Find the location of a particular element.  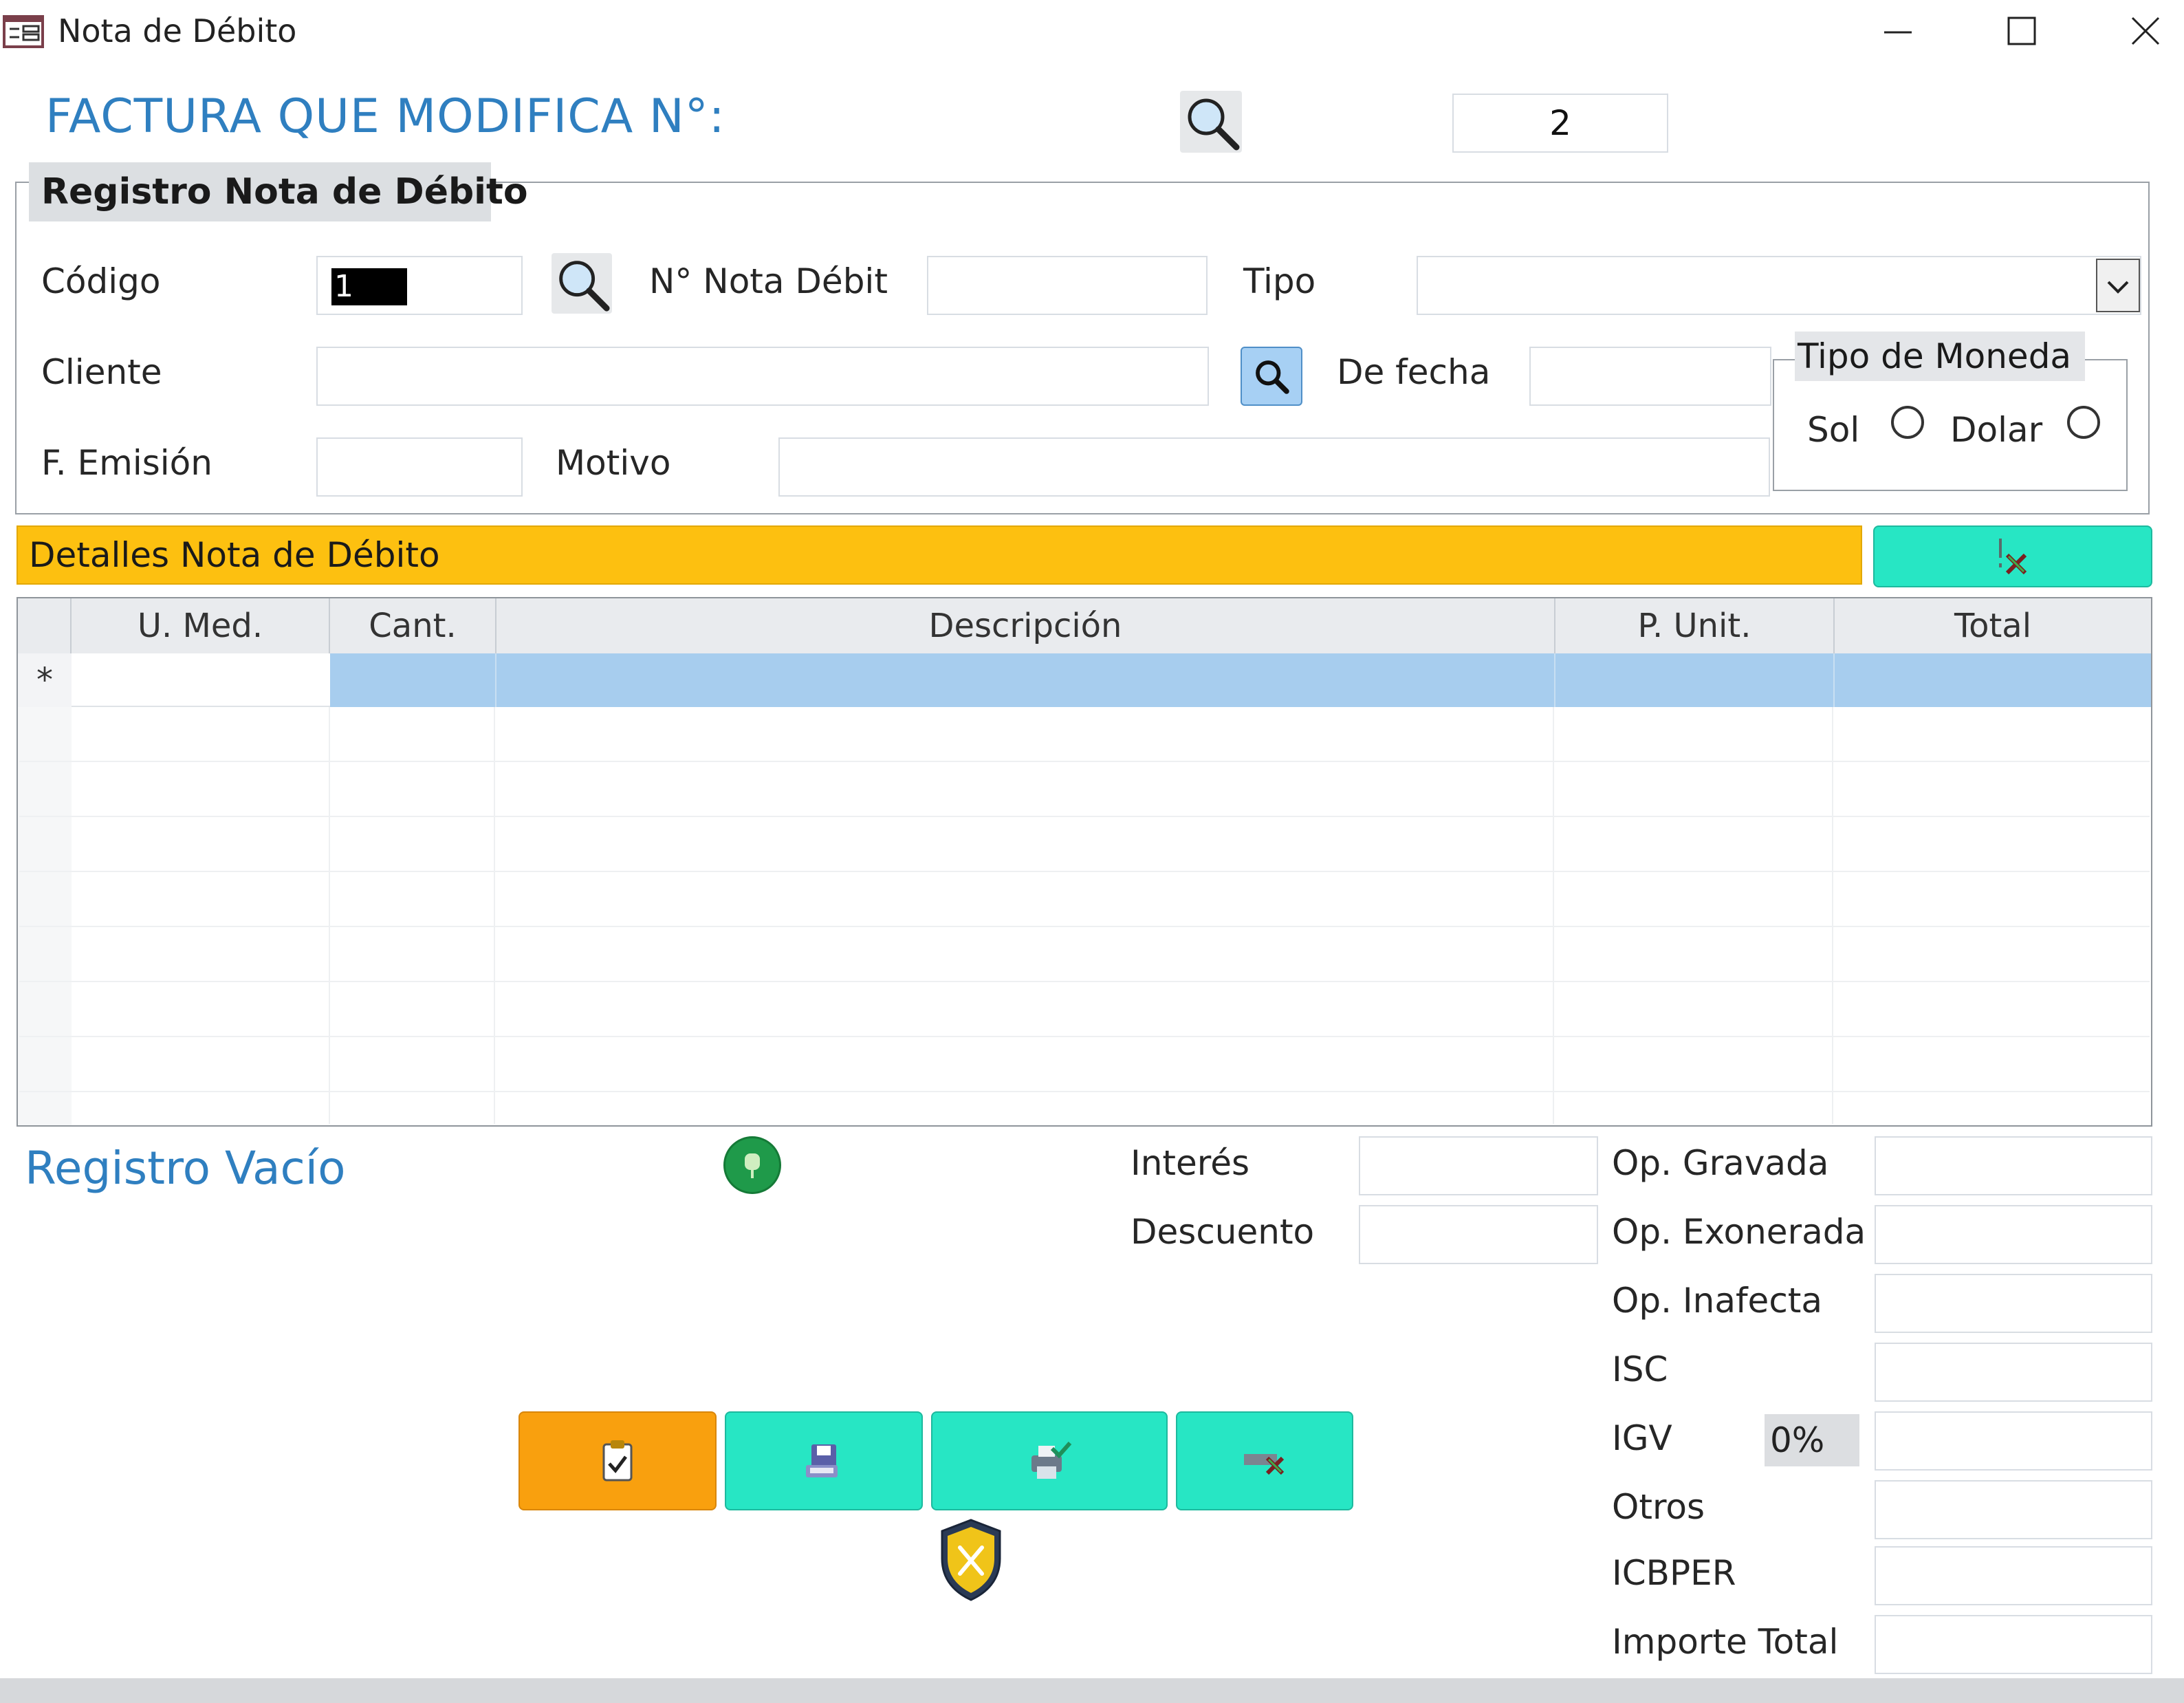

cliente-field is located at coordinates (762, 376).